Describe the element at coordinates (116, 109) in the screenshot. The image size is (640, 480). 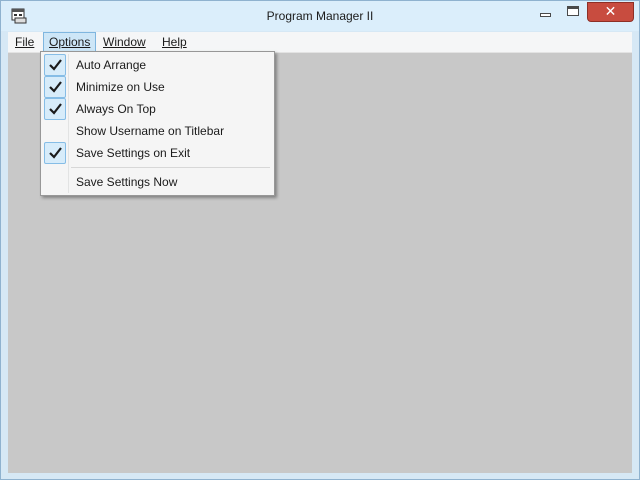
I see `menu-item-label: Always On Top` at that location.